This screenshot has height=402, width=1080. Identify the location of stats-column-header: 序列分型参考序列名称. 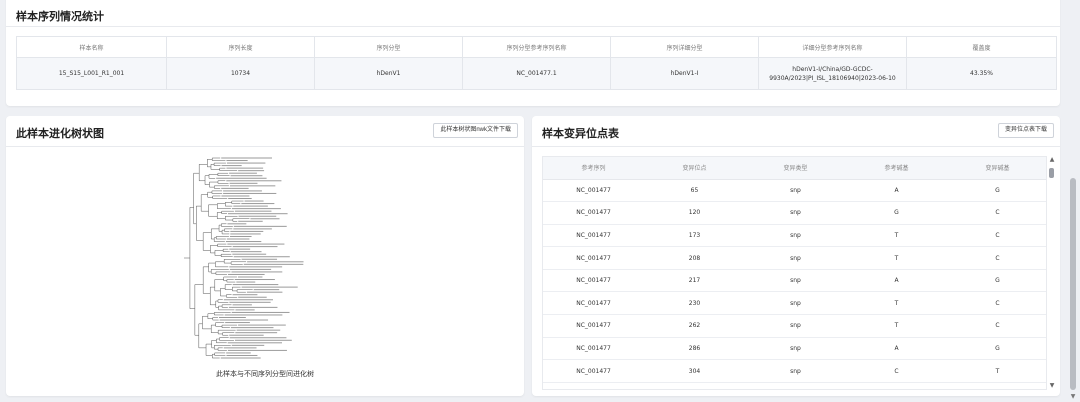
(536, 47).